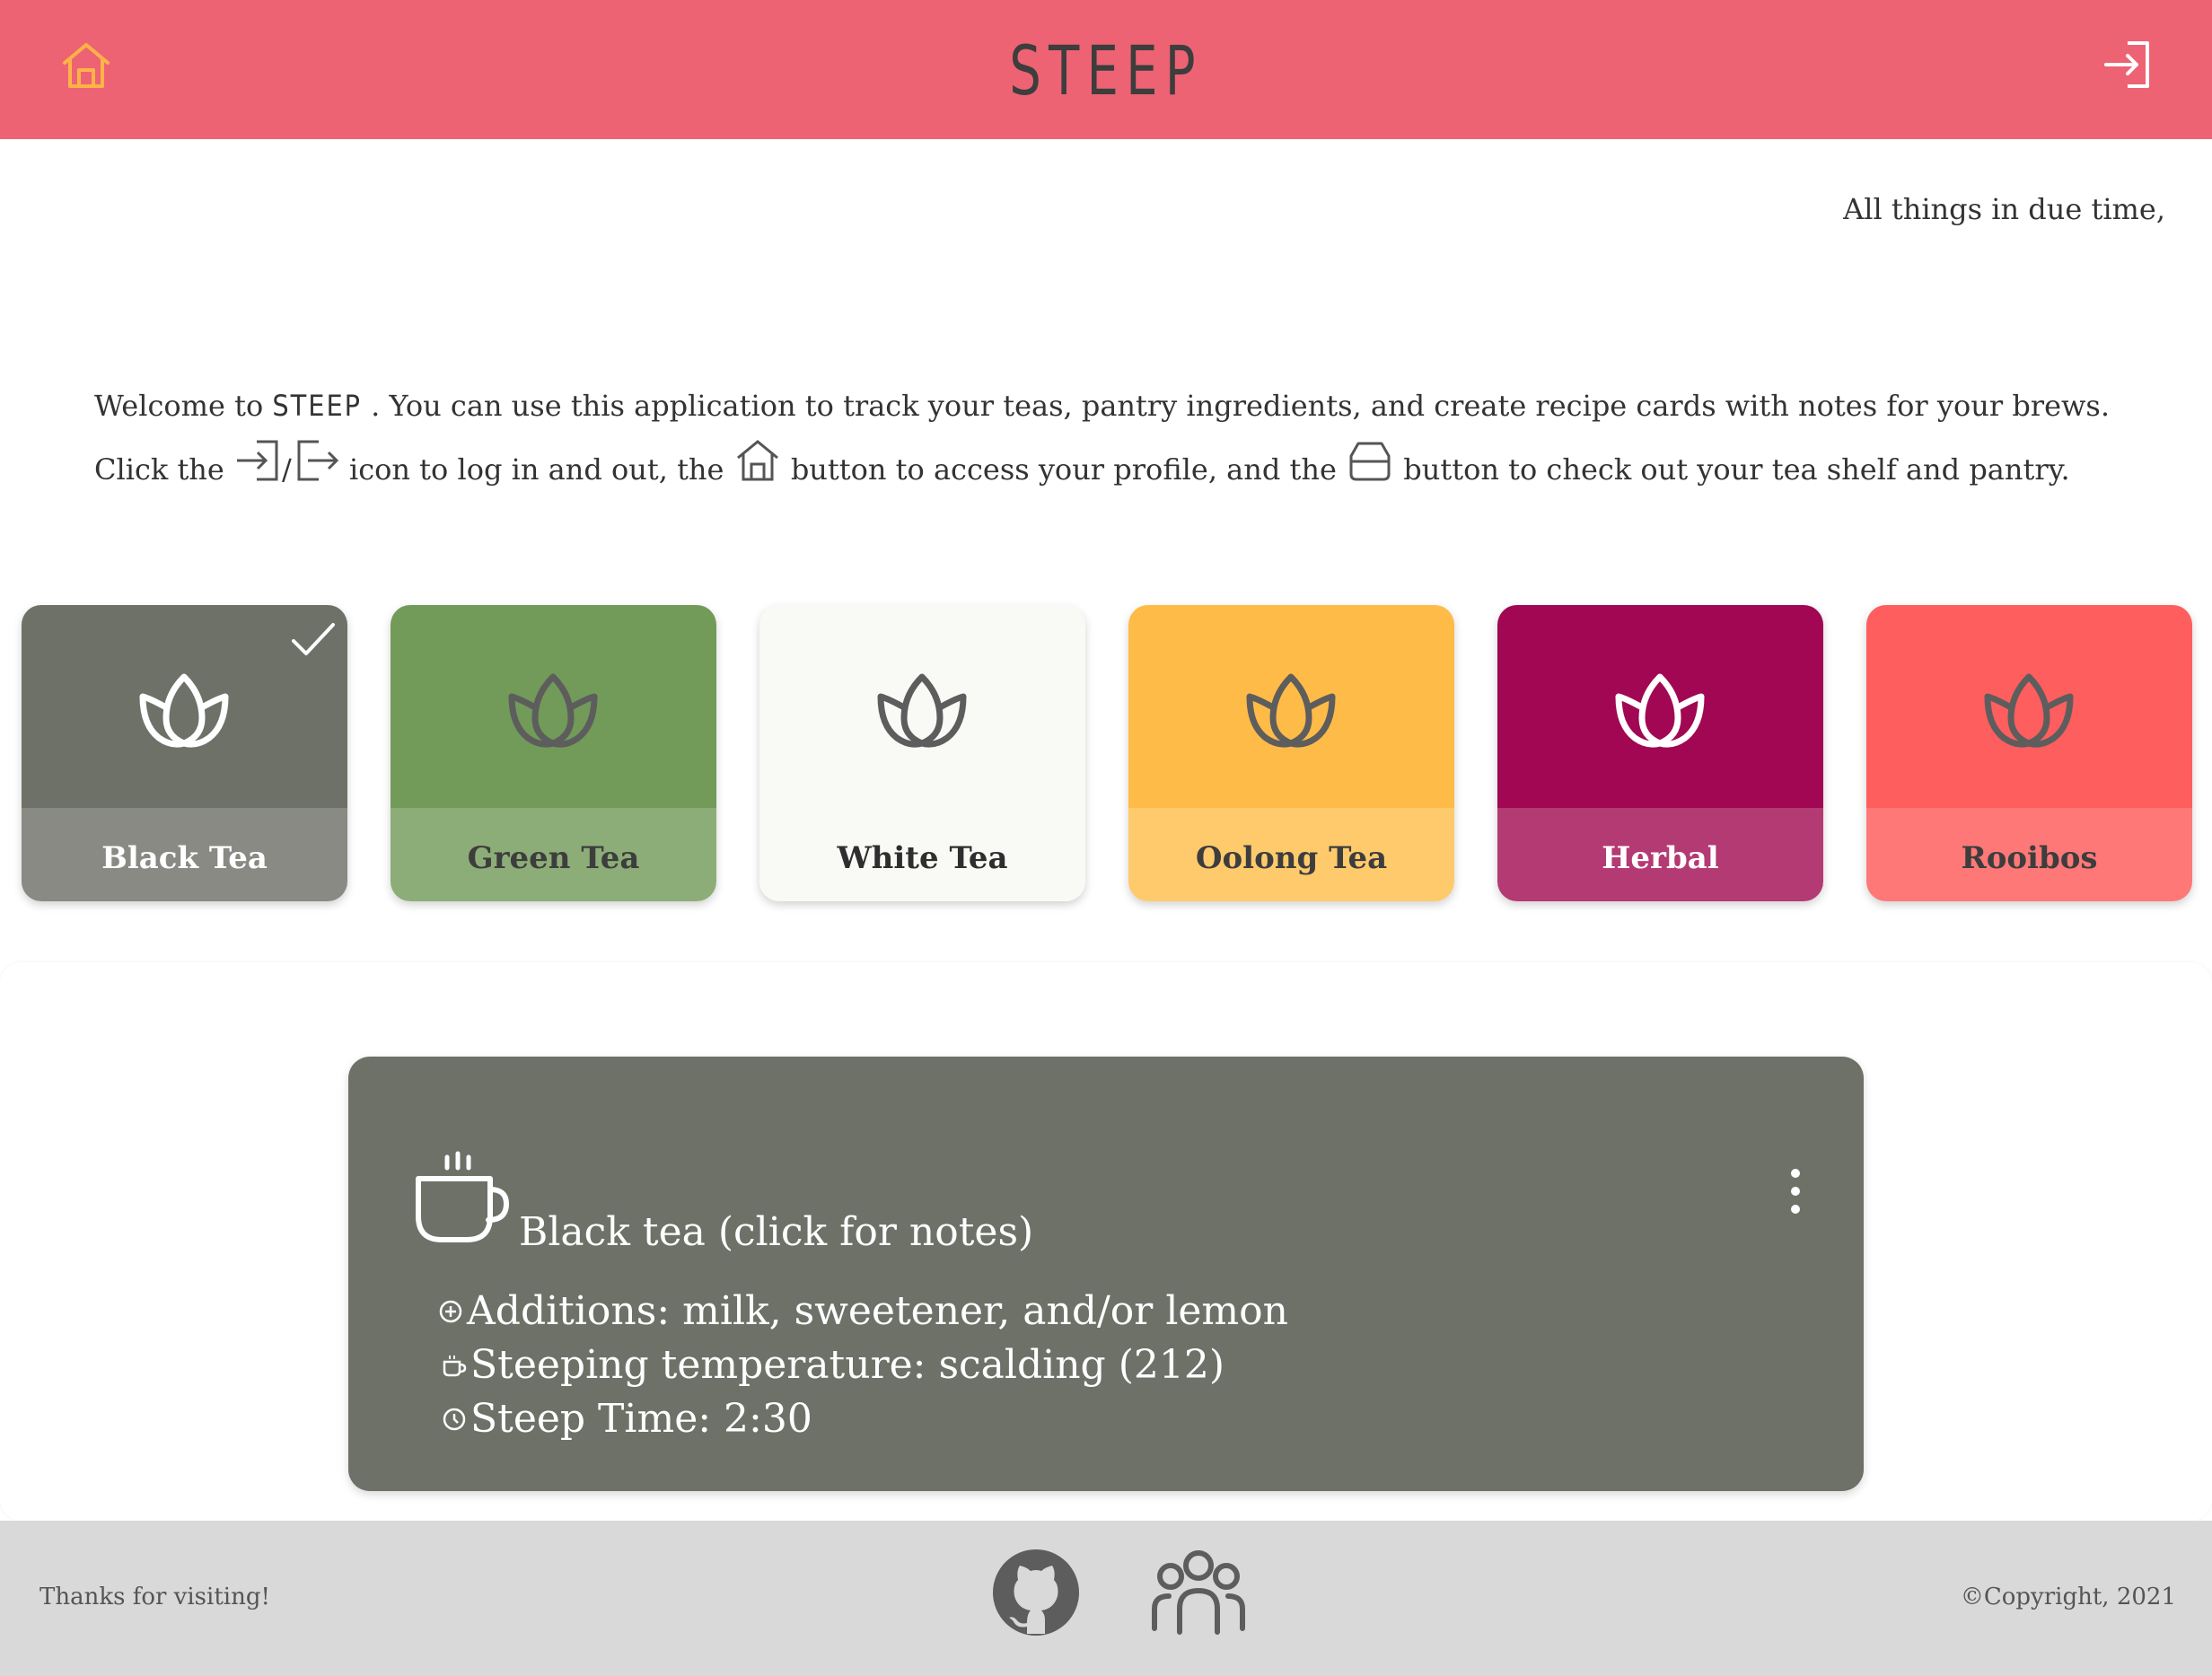 The width and height of the screenshot is (2212, 1676). Describe the element at coordinates (1660, 858) in the screenshot. I see `tea-type-label: Herbal` at that location.